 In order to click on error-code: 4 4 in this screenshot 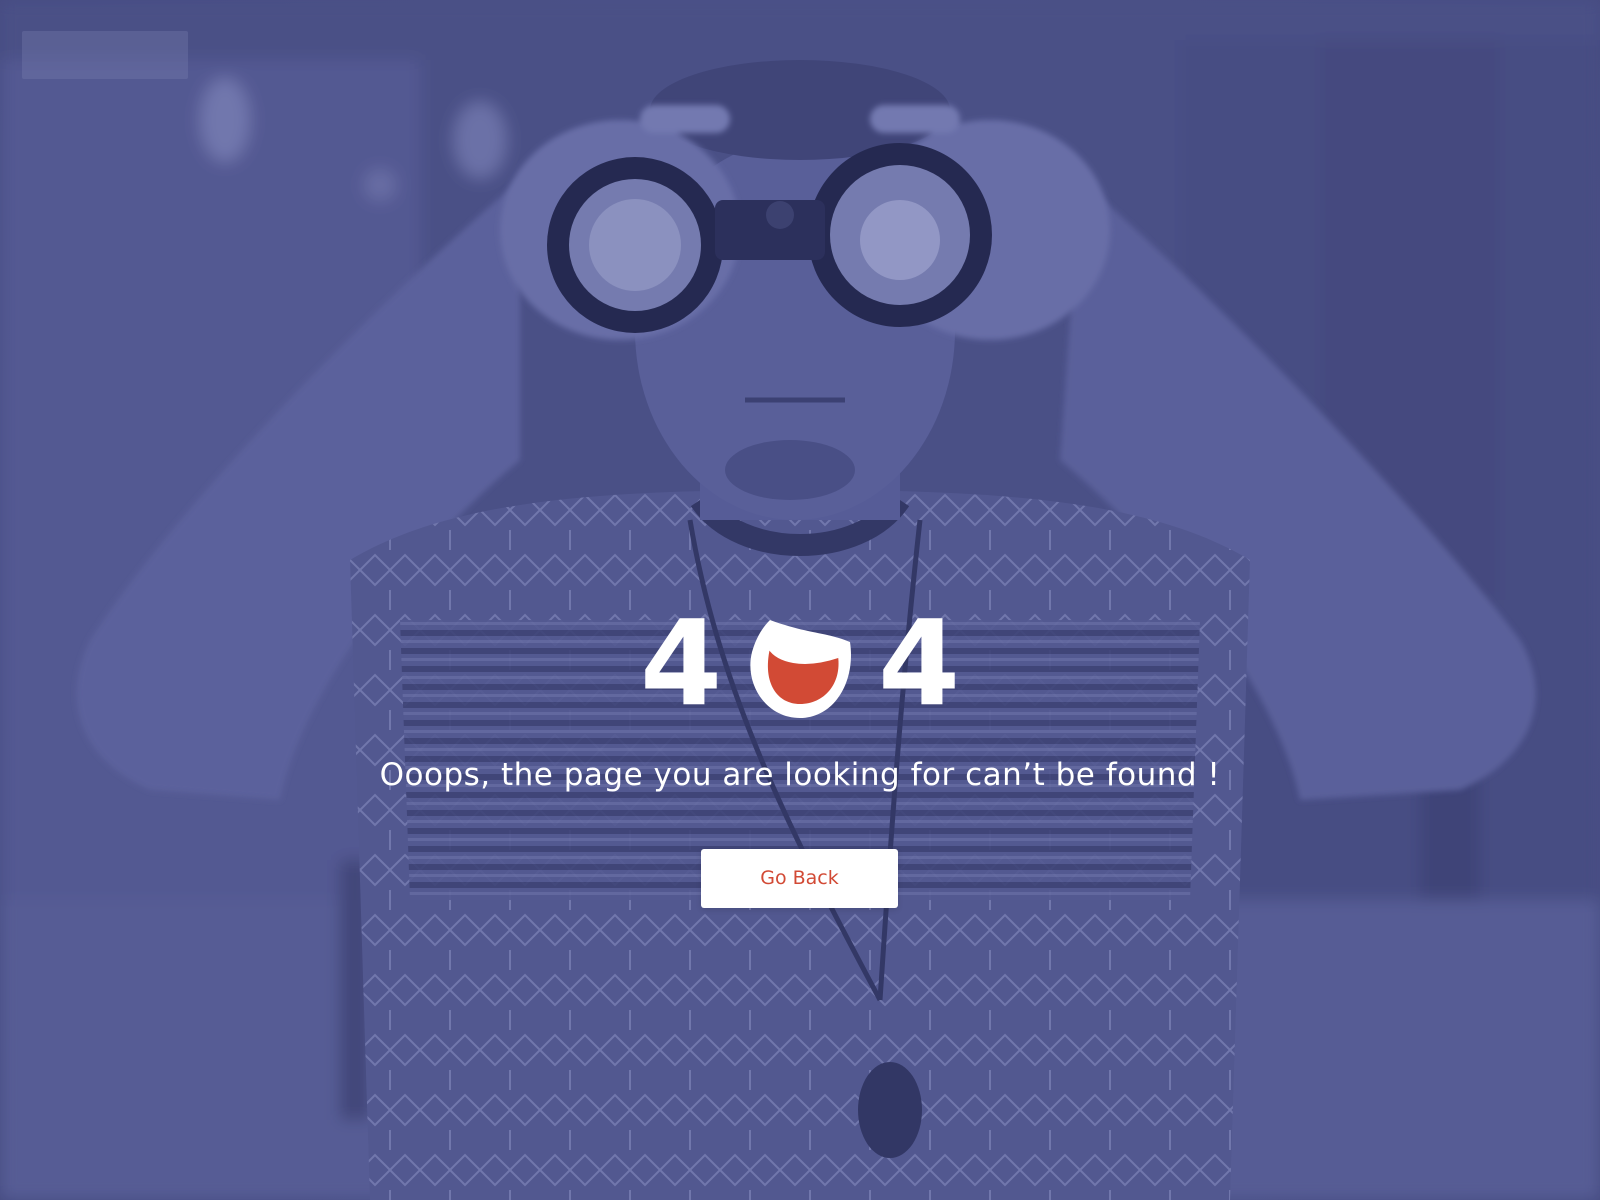, I will do `click(800, 663)`.